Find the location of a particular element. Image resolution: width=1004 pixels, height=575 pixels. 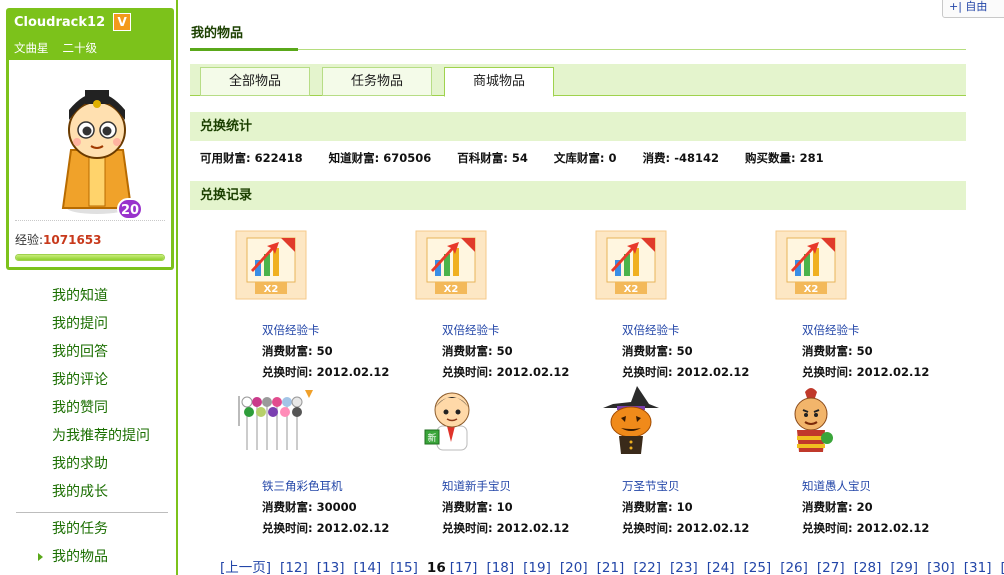

nav-item-my-likes: 我的赞同 is located at coordinates (92, 408).